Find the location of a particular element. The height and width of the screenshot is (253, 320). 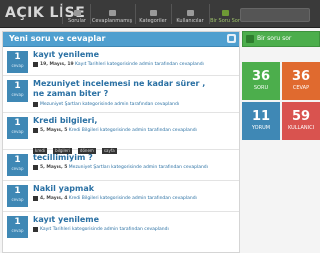

nav-ask-label: Bir Soru Sor is located at coordinates (225, 21).